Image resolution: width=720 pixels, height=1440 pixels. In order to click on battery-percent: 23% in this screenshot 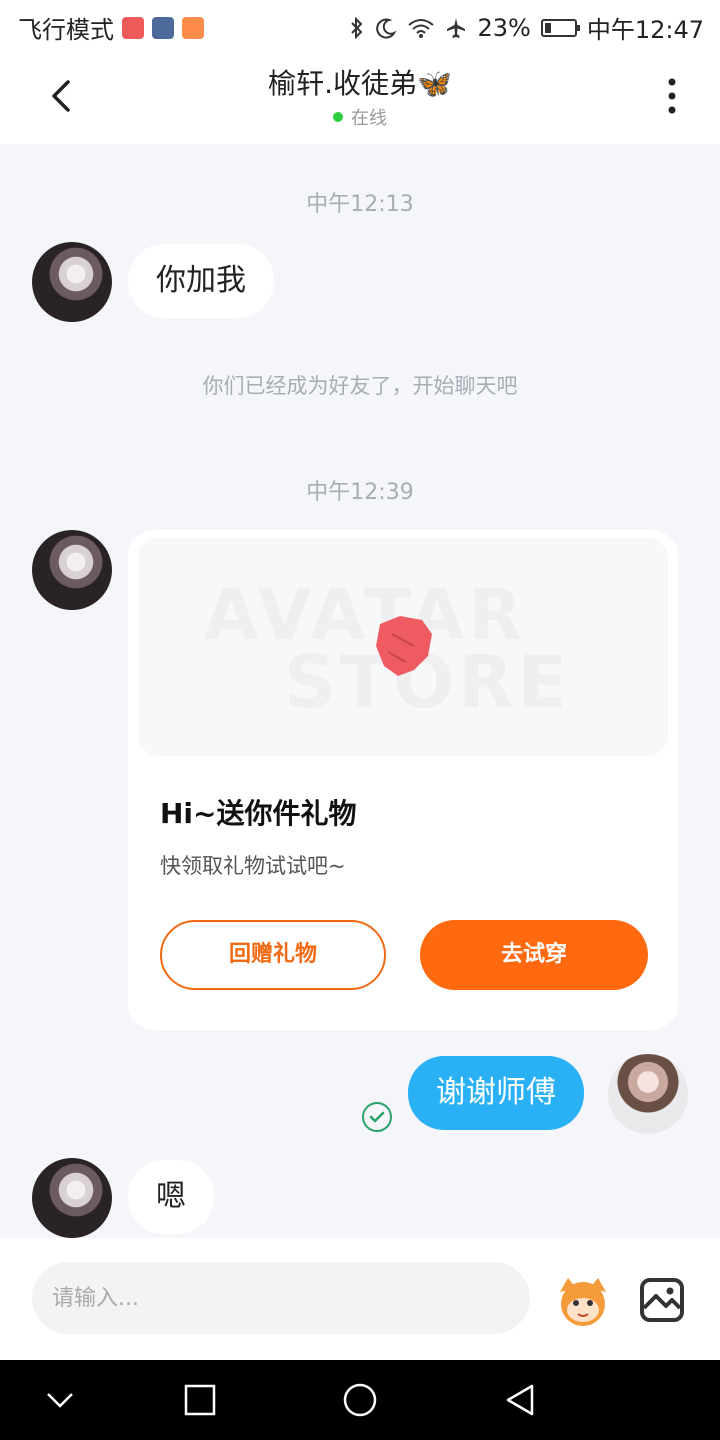, I will do `click(504, 27)`.